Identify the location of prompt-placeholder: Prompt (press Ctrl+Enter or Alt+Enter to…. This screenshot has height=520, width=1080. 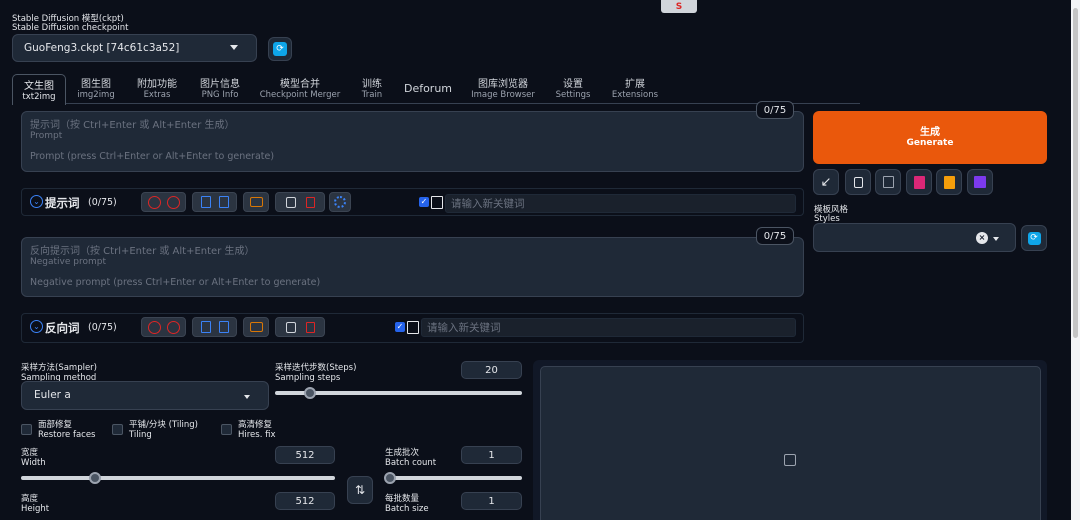
(152, 156).